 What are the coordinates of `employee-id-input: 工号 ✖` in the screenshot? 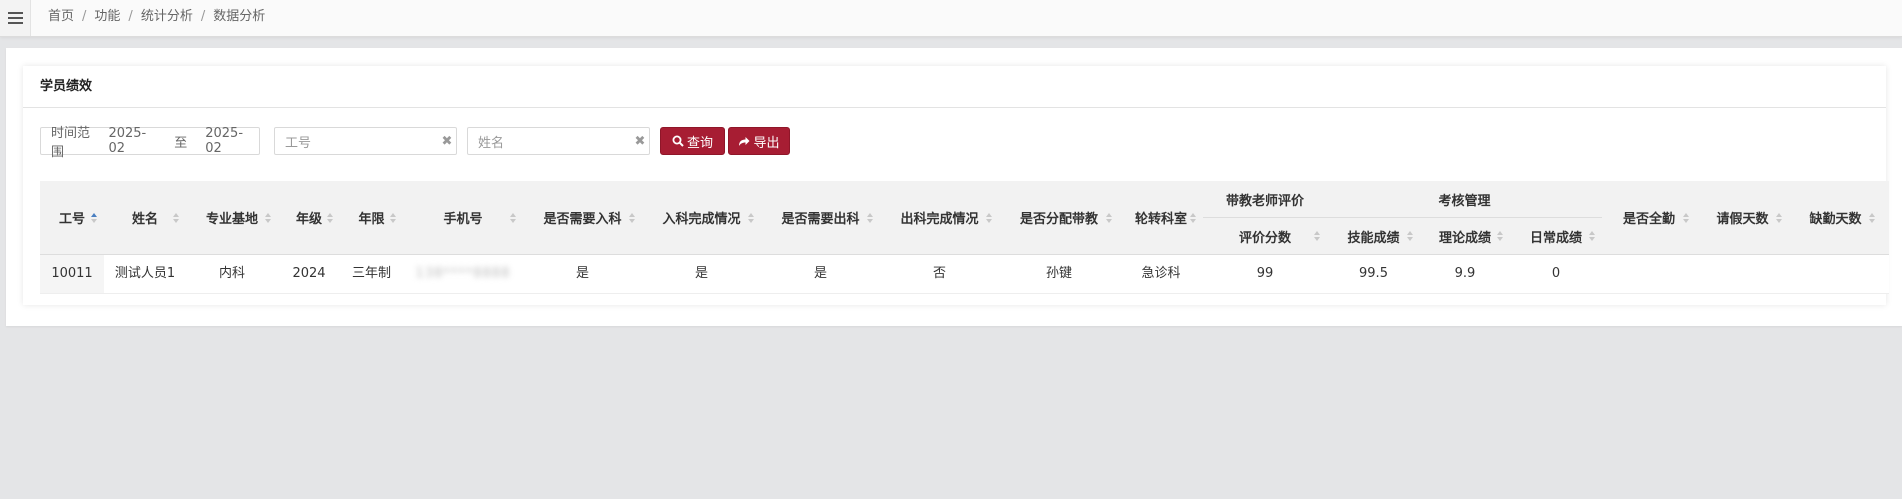 It's located at (365, 141).